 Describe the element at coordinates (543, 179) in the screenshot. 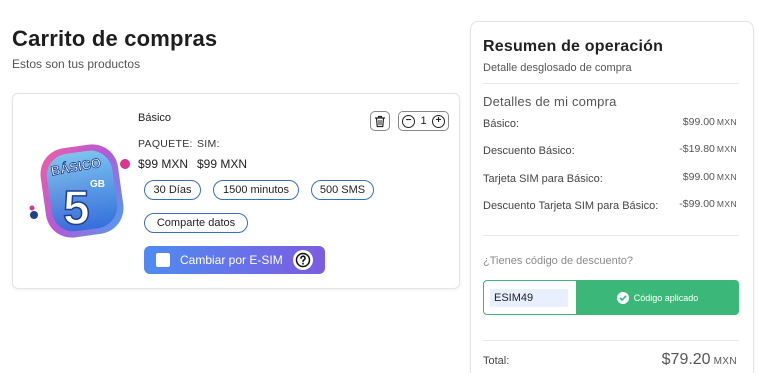

I see `summary-line-label: Tarjeta SIM para Básico:` at that location.